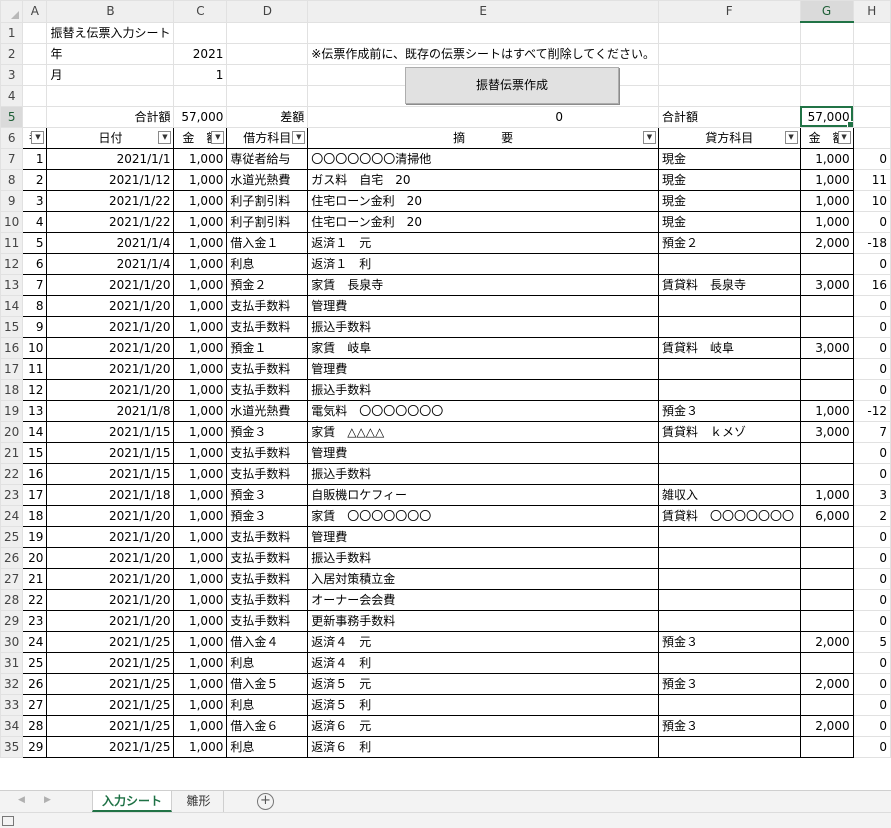 This screenshot has height=828, width=891. What do you see at coordinates (12, 284) in the screenshot?
I see `row-header: 13` at bounding box center [12, 284].